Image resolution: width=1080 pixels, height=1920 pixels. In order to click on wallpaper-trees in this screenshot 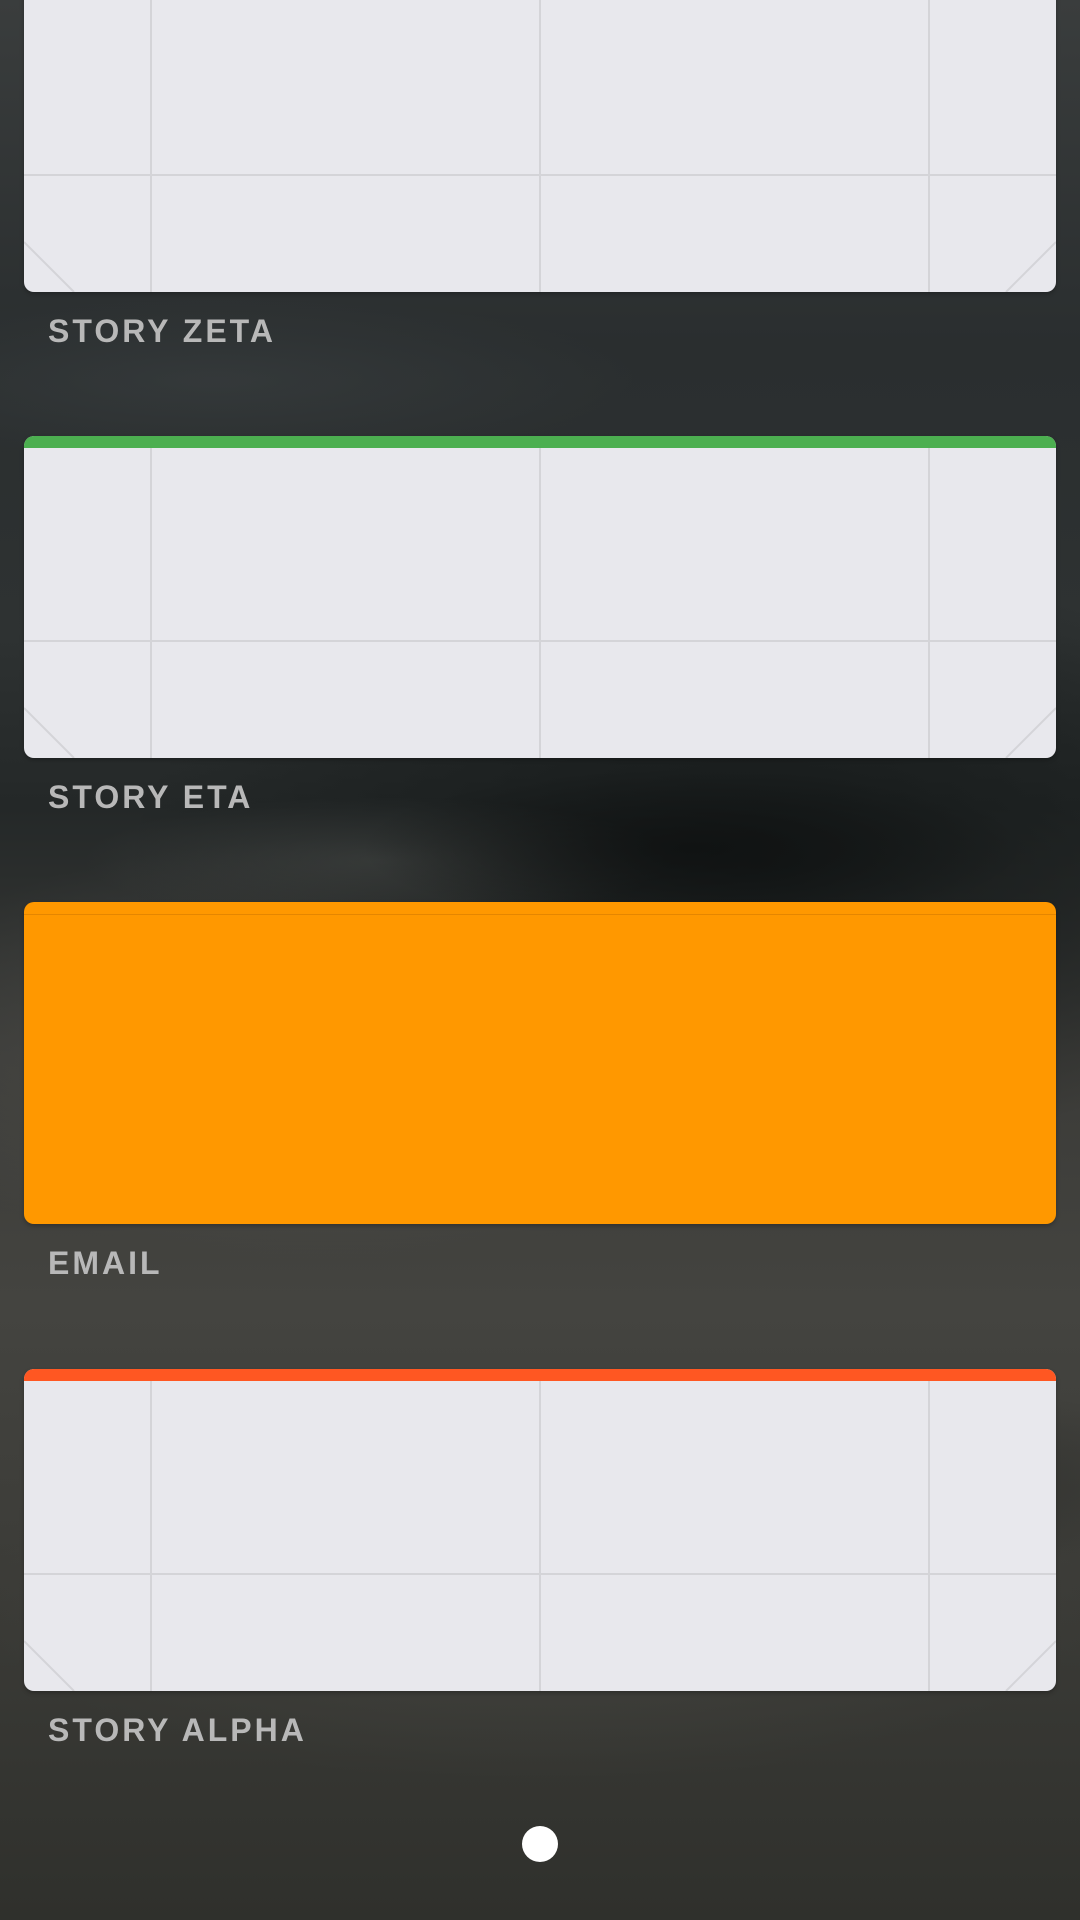, I will do `click(650, 830)`.